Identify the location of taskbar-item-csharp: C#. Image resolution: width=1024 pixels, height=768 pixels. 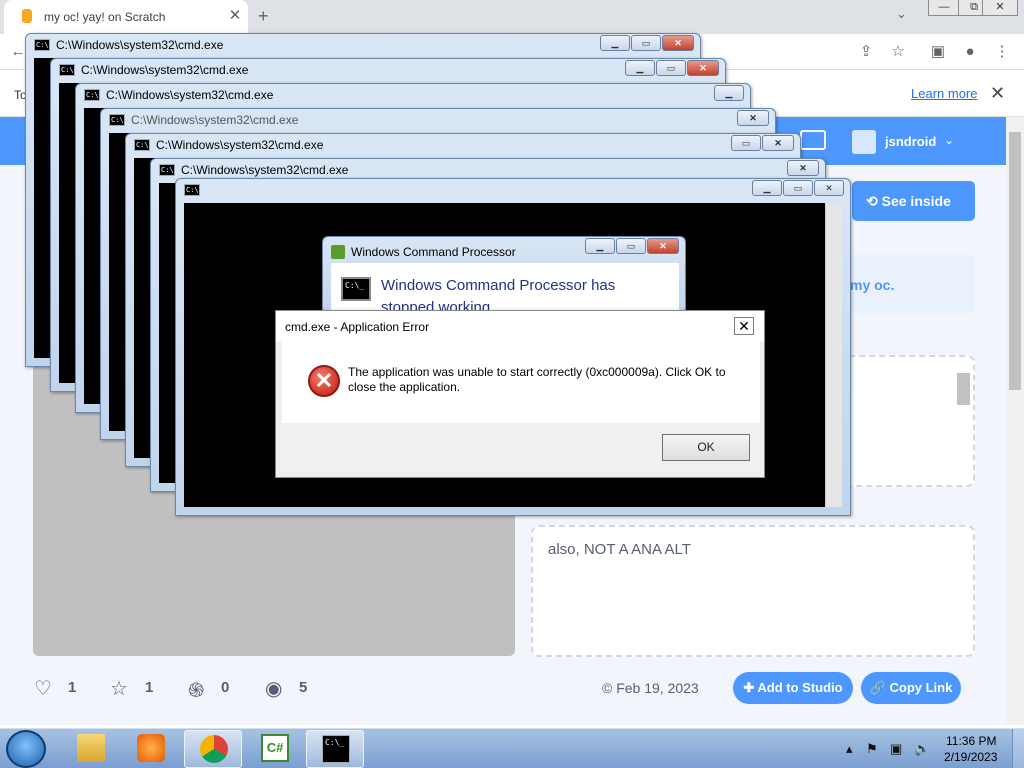
(275, 749).